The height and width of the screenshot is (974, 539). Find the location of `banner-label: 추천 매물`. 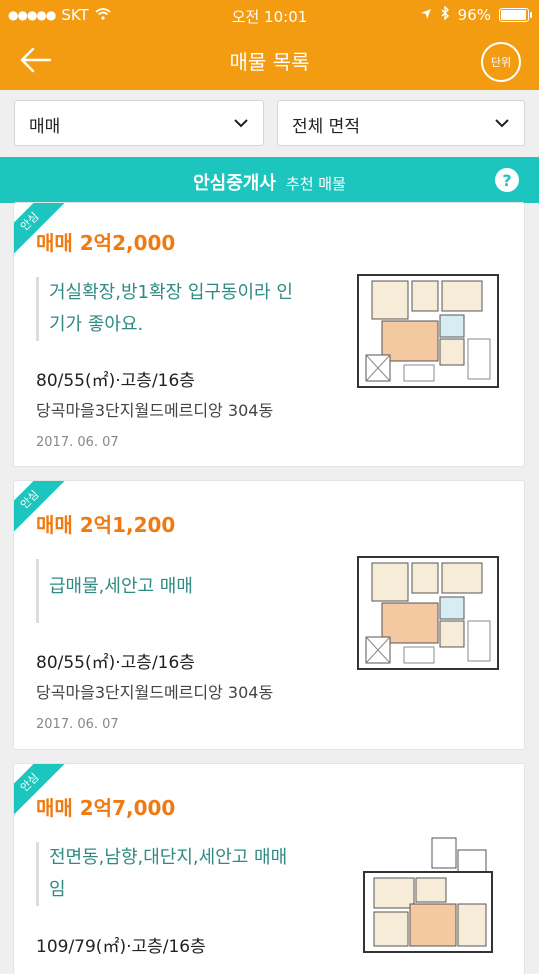

banner-label: 추천 매물 is located at coordinates (315, 184).